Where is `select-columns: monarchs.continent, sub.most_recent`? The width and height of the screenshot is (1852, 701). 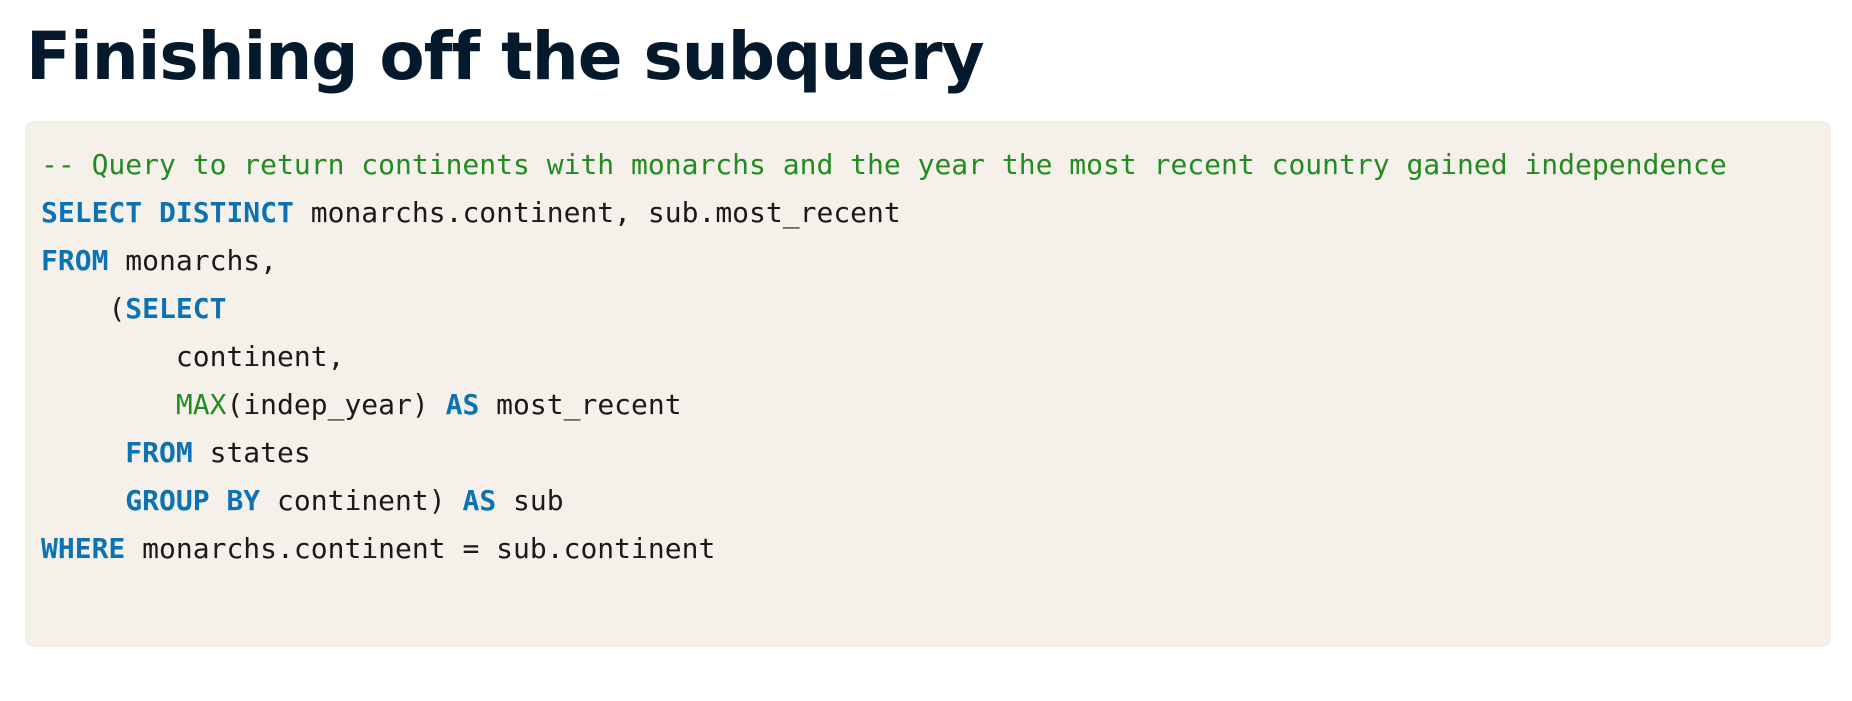
select-columns: monarchs.continent, sub.most_recent is located at coordinates (605, 212).